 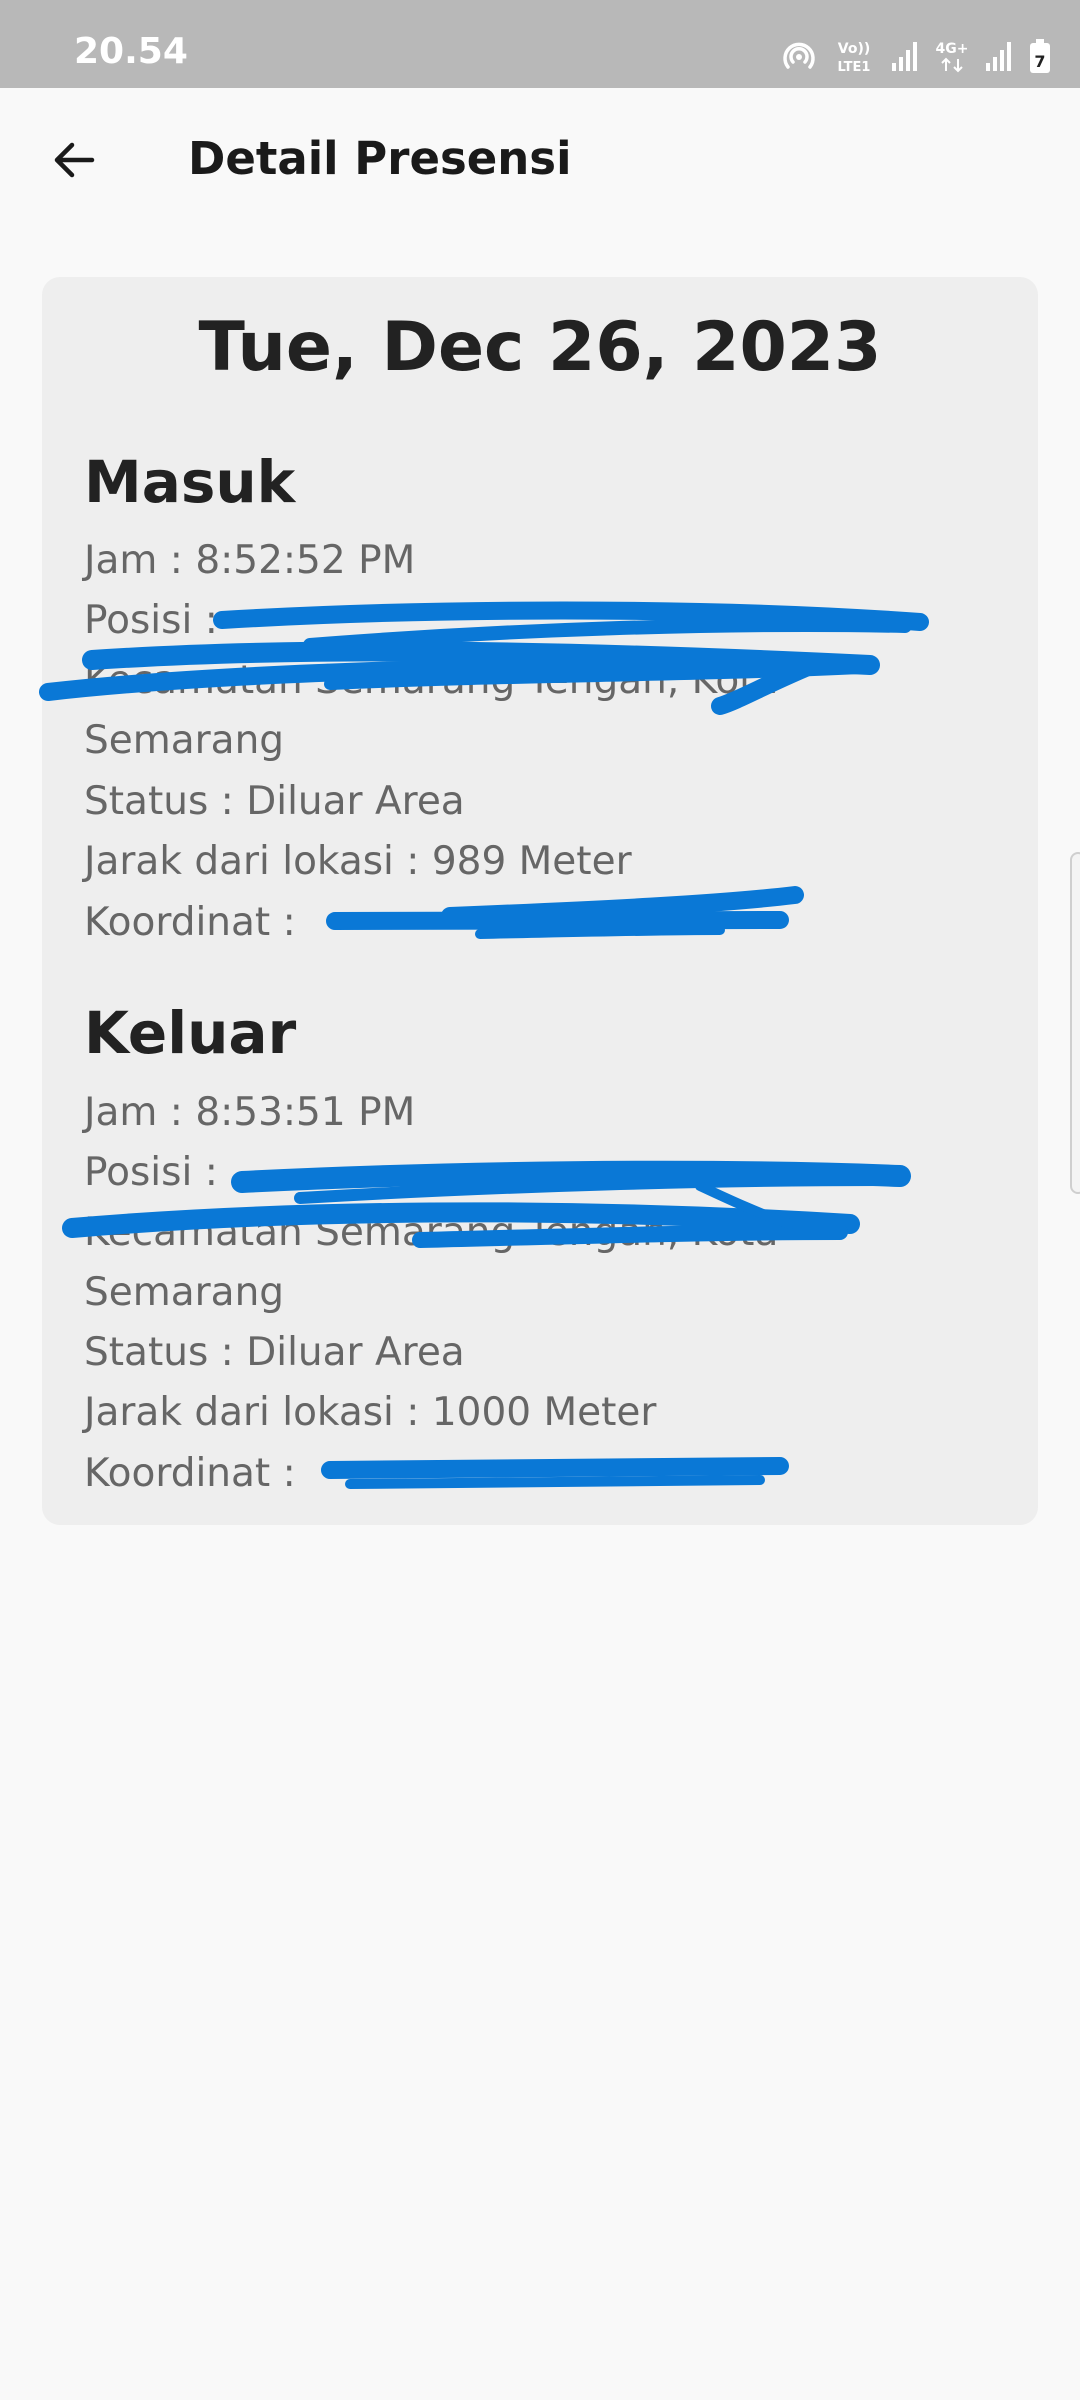 I want to click on svg-text: 4G+, so click(x=952, y=49).